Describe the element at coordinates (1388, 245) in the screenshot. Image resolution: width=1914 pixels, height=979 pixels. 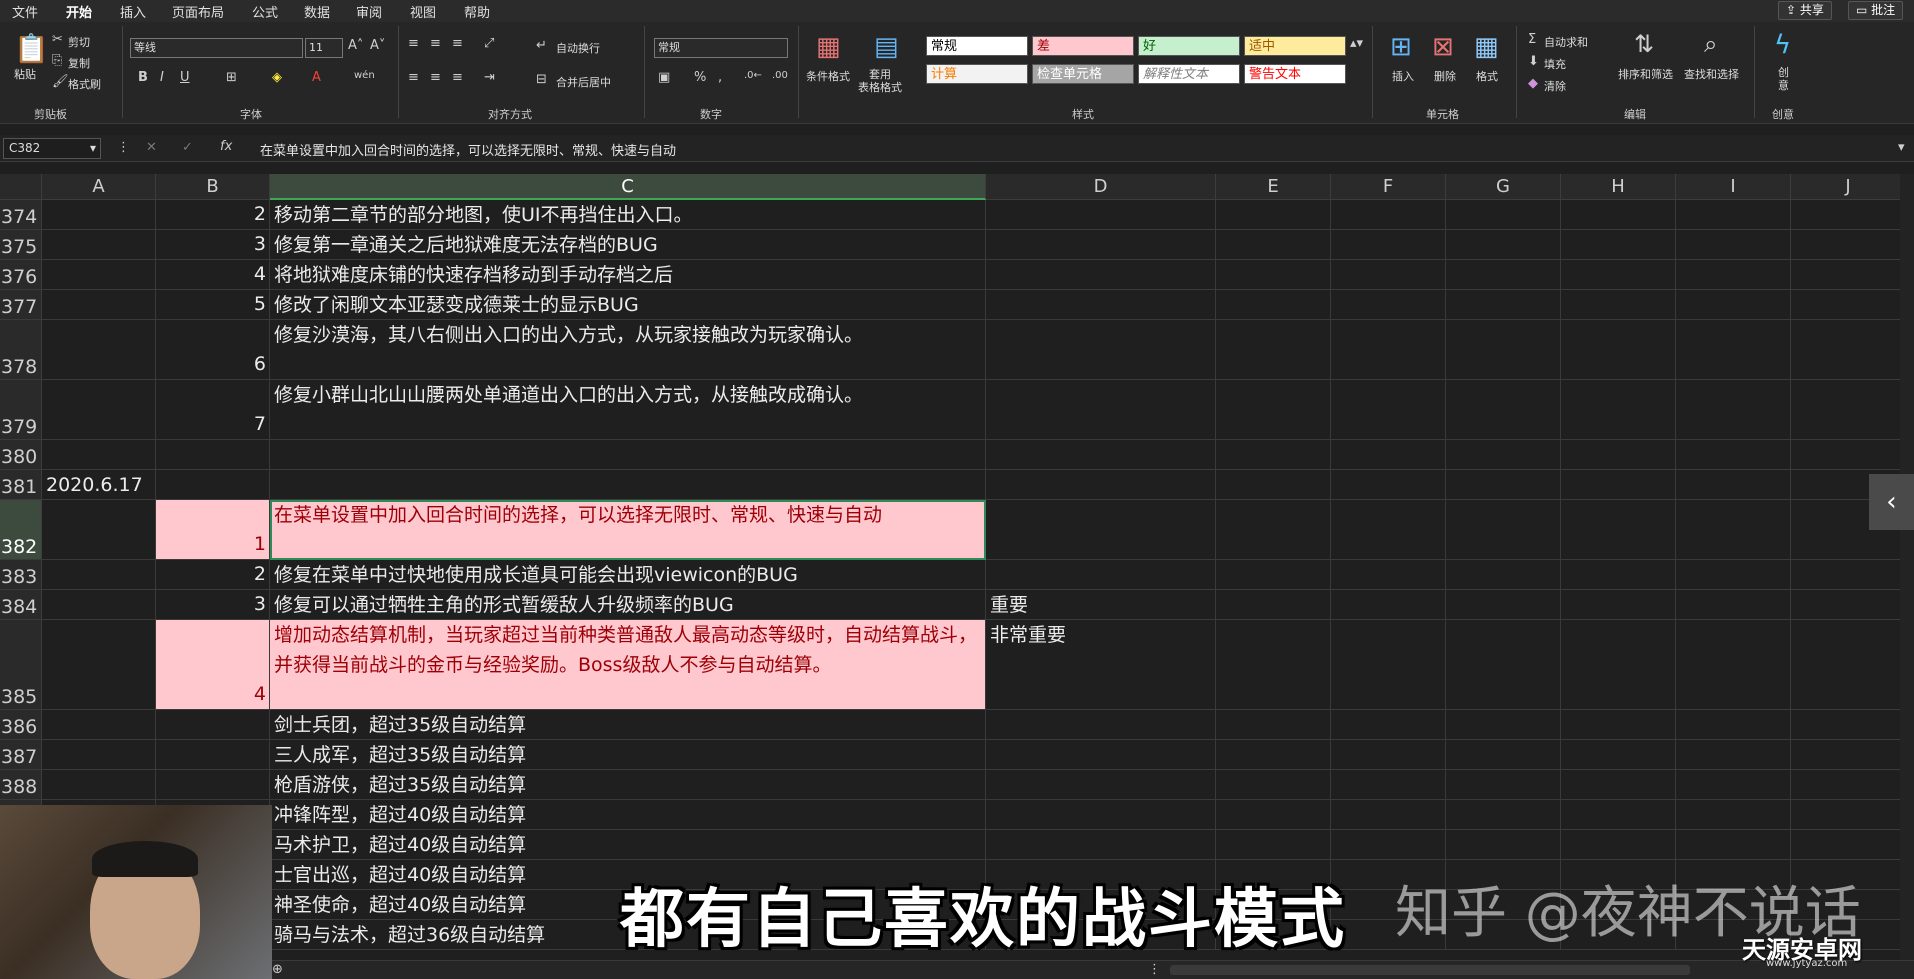
I see `cell-f375` at that location.